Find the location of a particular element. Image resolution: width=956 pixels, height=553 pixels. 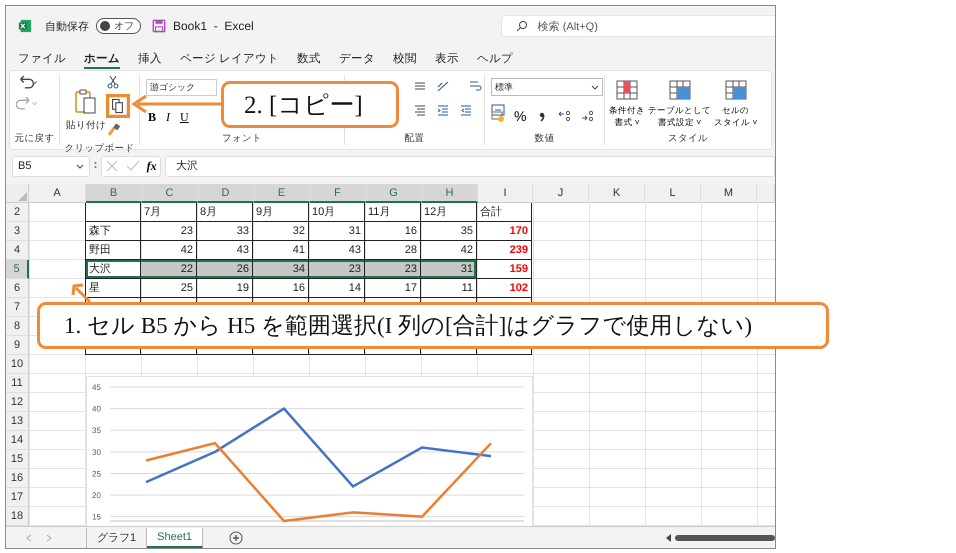

ribbon-tab: 校閲 is located at coordinates (405, 58).